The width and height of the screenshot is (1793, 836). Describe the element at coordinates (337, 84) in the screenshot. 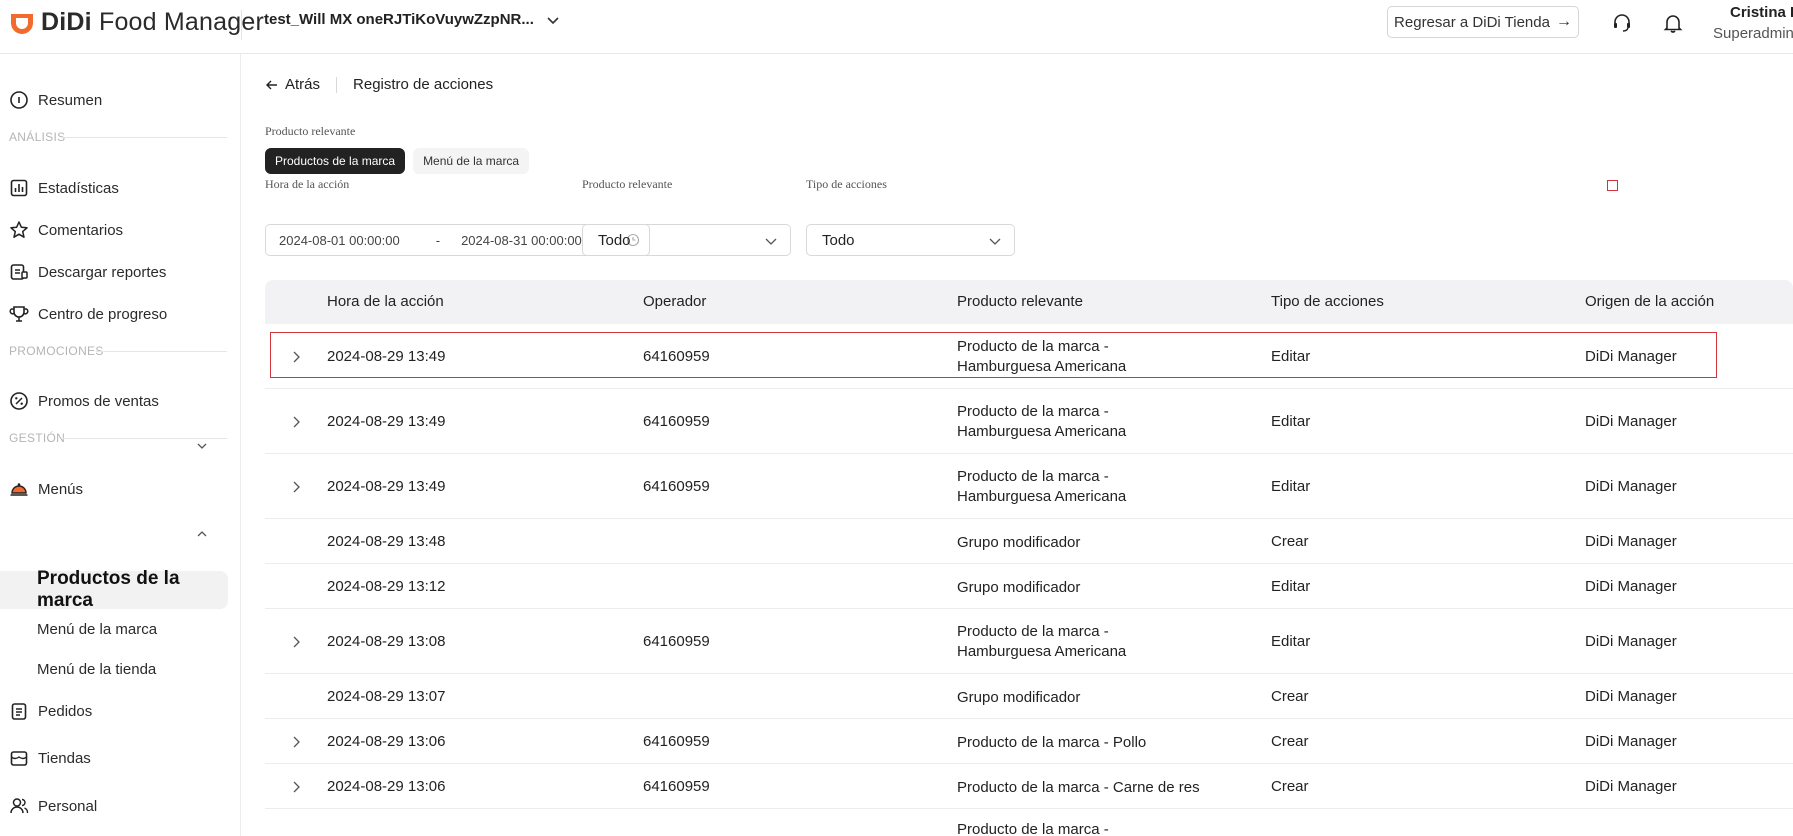

I see `breadcrumb-divider` at that location.